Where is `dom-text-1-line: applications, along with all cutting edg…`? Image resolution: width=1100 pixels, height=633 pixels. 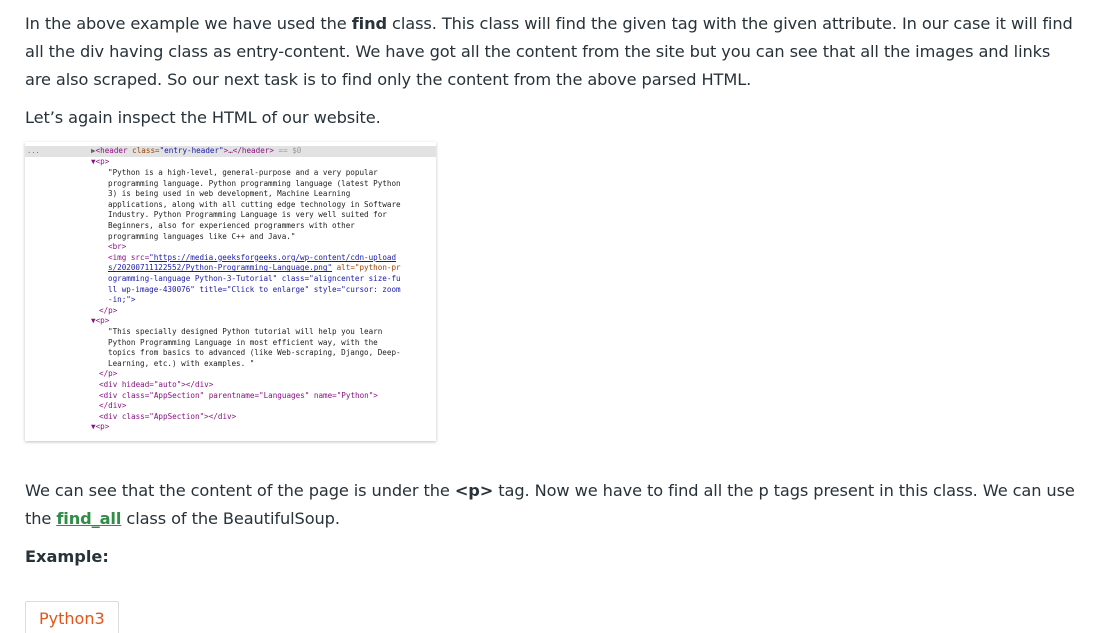 dom-text-1-line: applications, along with all cutting edg… is located at coordinates (254, 204).